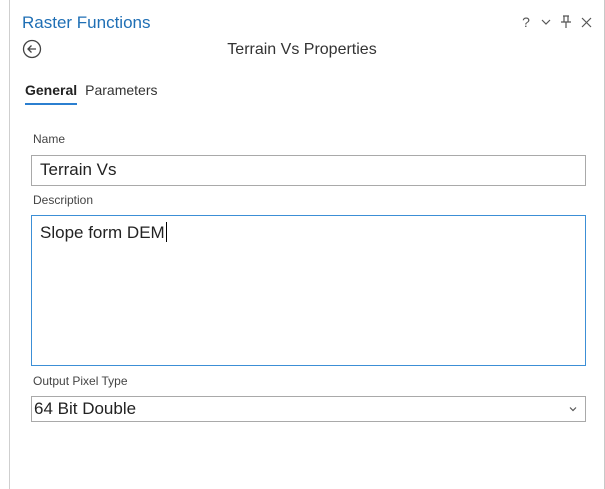 The image size is (605, 489). I want to click on tab-parameters: Parameters, so click(121, 93).